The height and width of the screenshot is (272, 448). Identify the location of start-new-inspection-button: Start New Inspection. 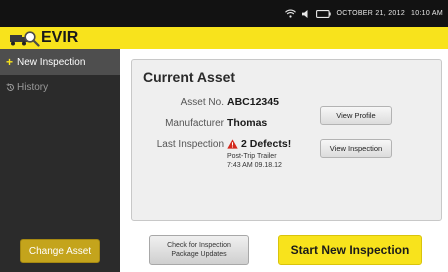
(350, 250).